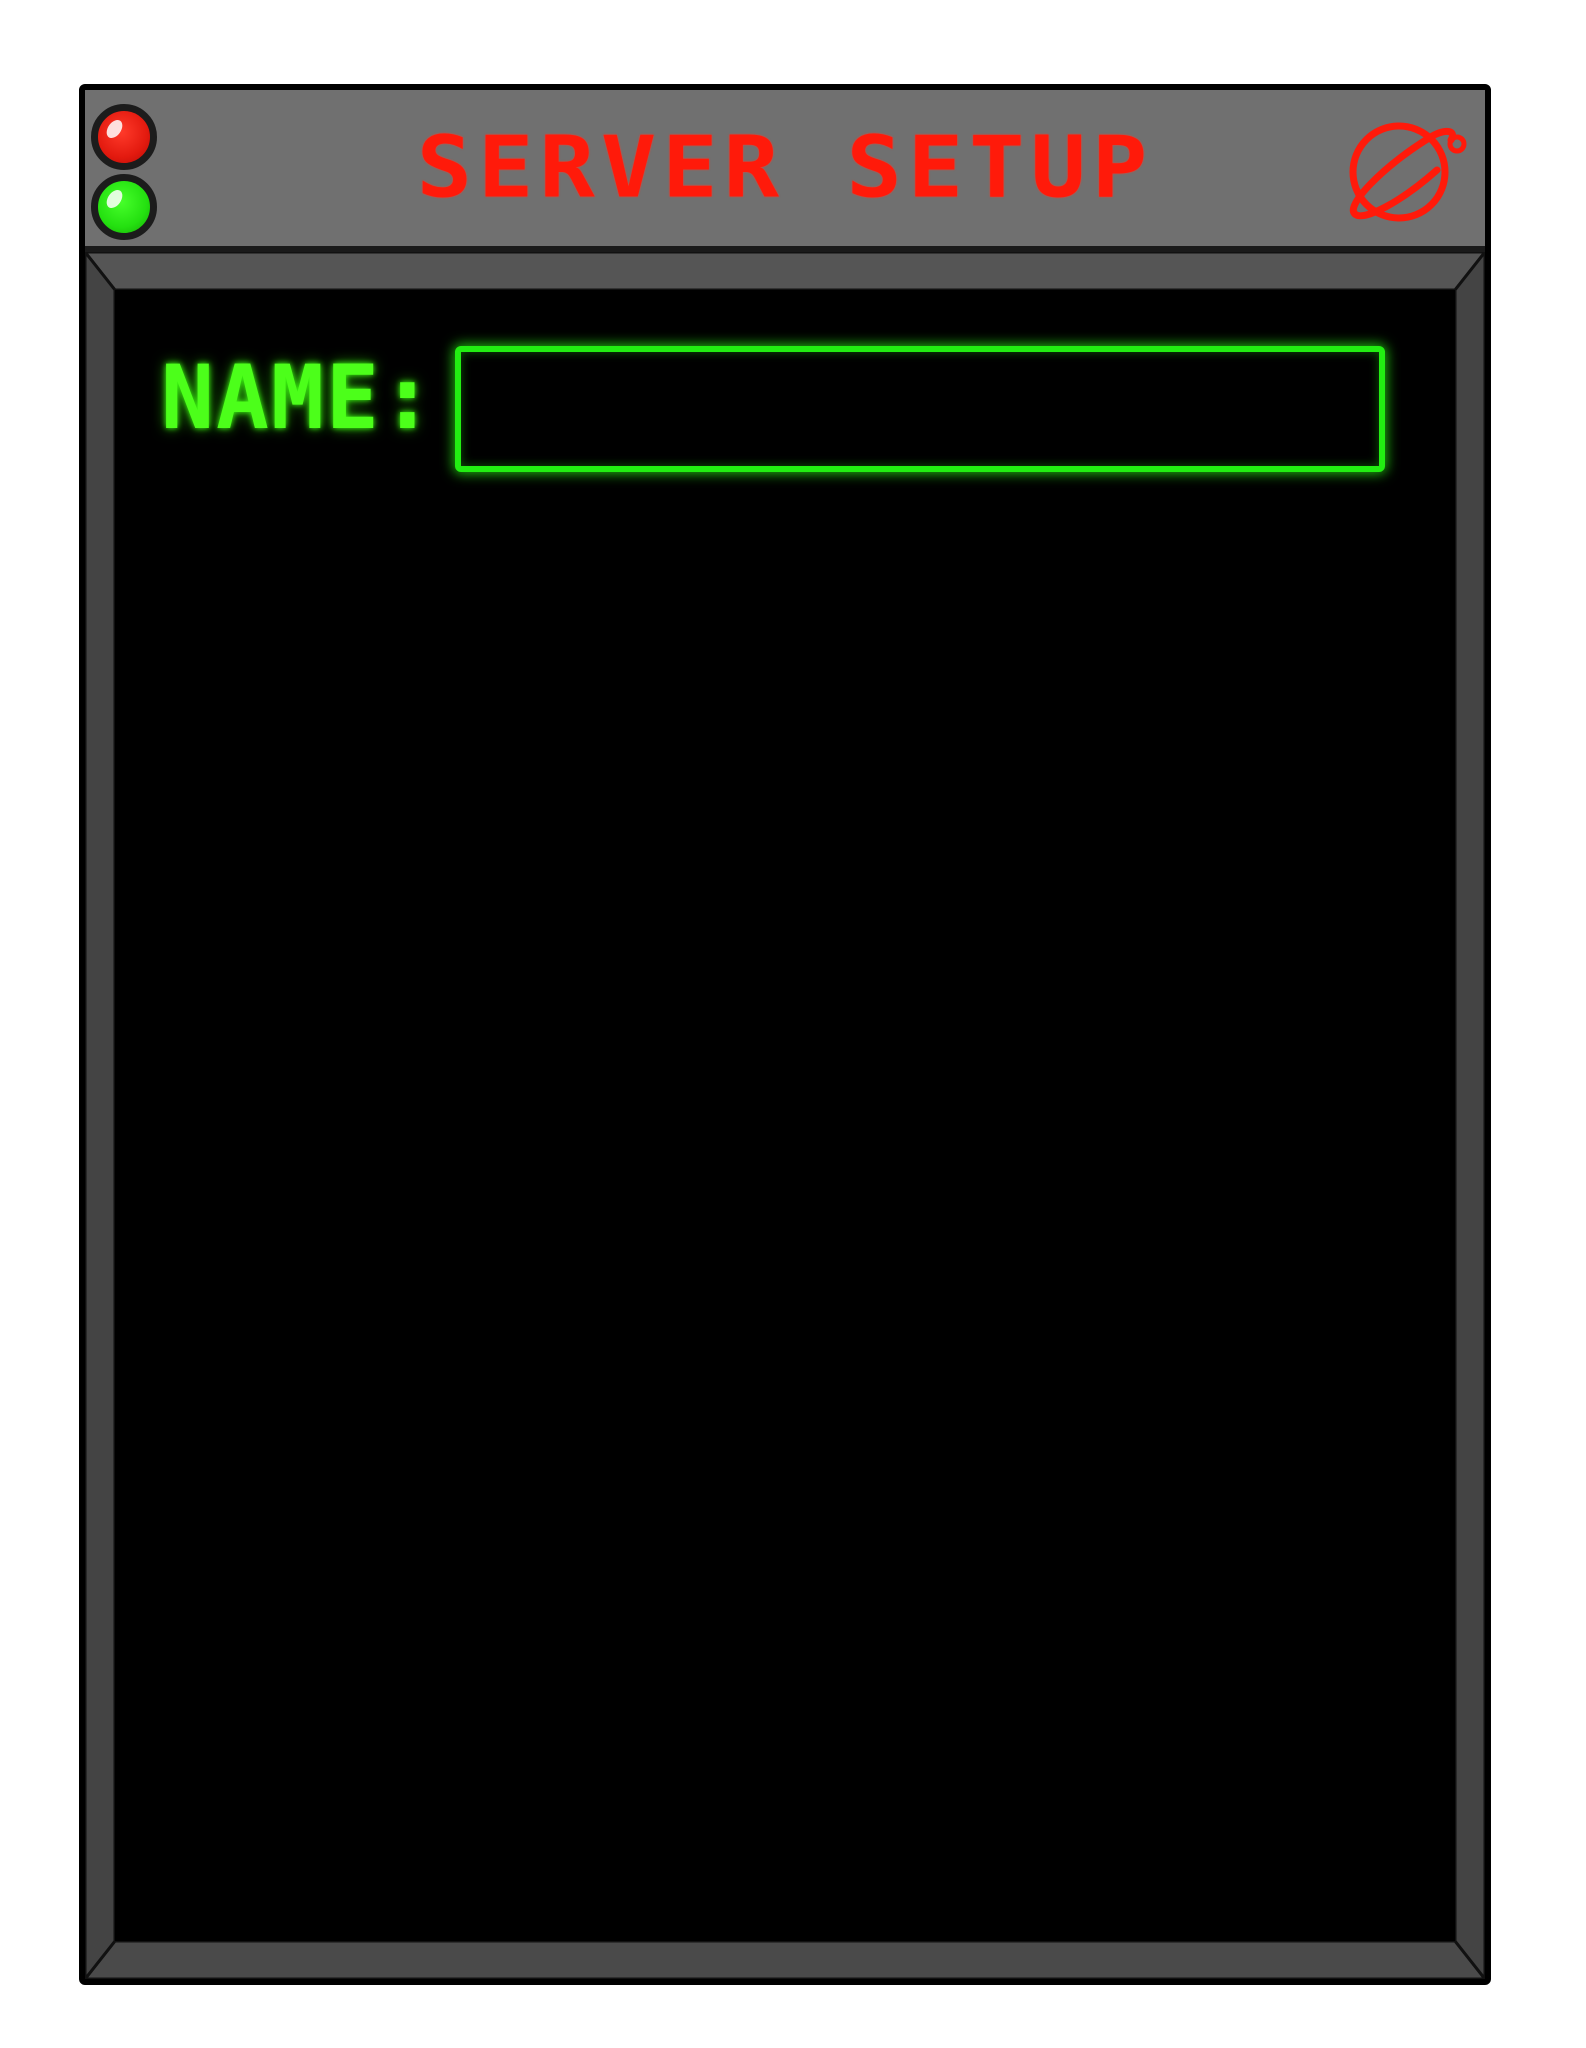  I want to click on name-label: NAME:, so click(298, 397).